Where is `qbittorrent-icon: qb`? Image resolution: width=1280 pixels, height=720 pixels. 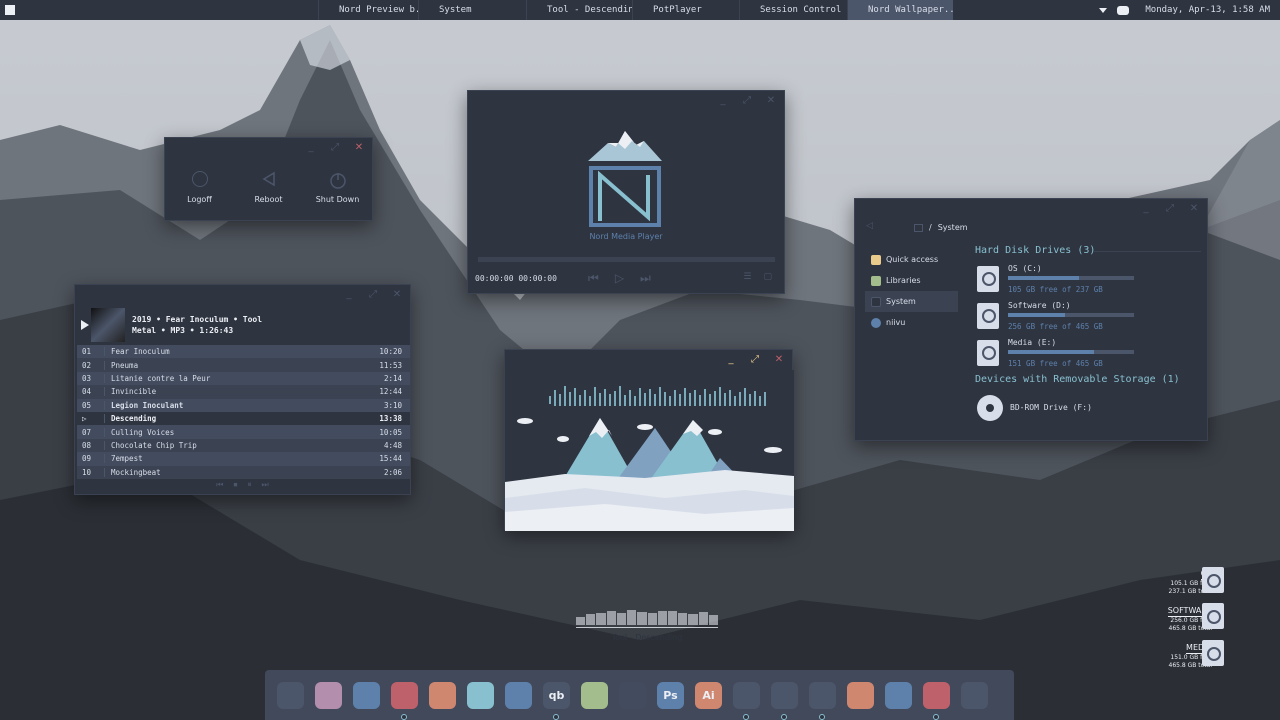 qbittorrent-icon: qb is located at coordinates (556, 700).